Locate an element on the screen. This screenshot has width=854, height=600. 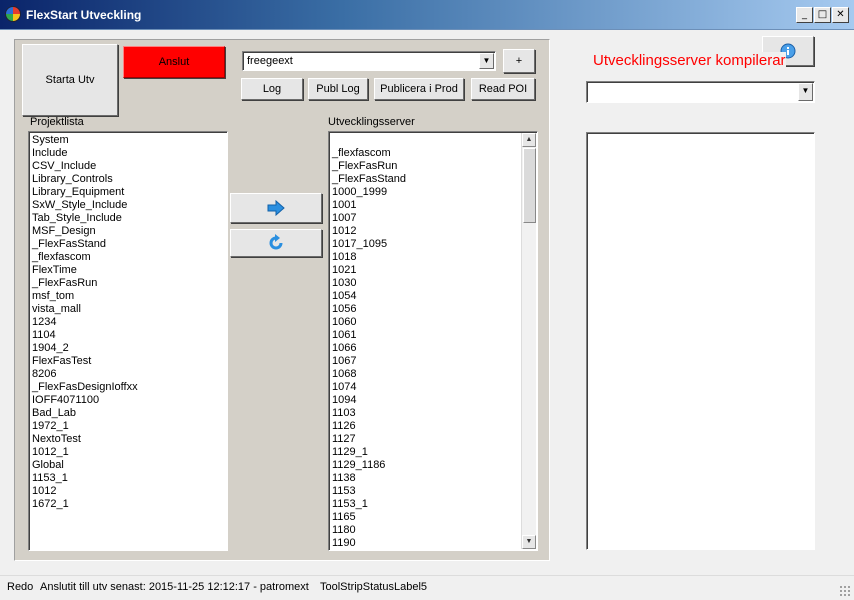
list-item: 1067 is located at coordinates (433, 361).